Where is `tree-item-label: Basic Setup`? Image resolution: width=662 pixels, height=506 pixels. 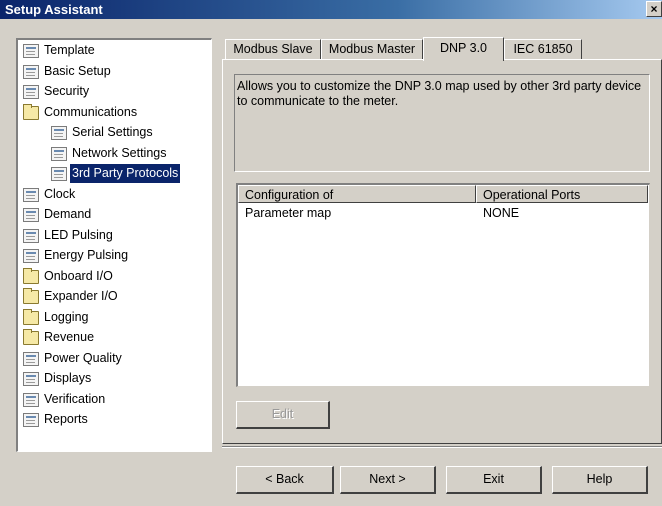 tree-item-label: Basic Setup is located at coordinates (77, 70).